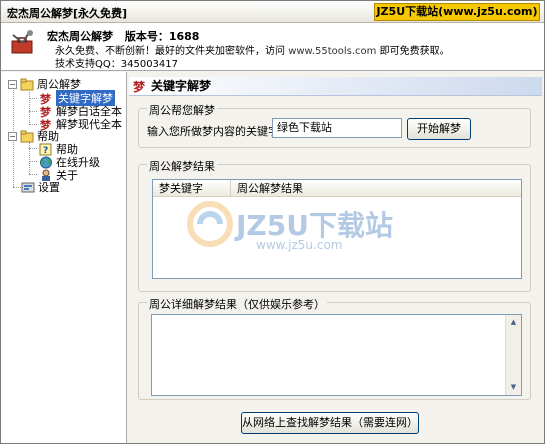 The height and width of the screenshot is (444, 545). Describe the element at coordinates (49, 187) in the screenshot. I see `tree-item-label: 设置` at that location.